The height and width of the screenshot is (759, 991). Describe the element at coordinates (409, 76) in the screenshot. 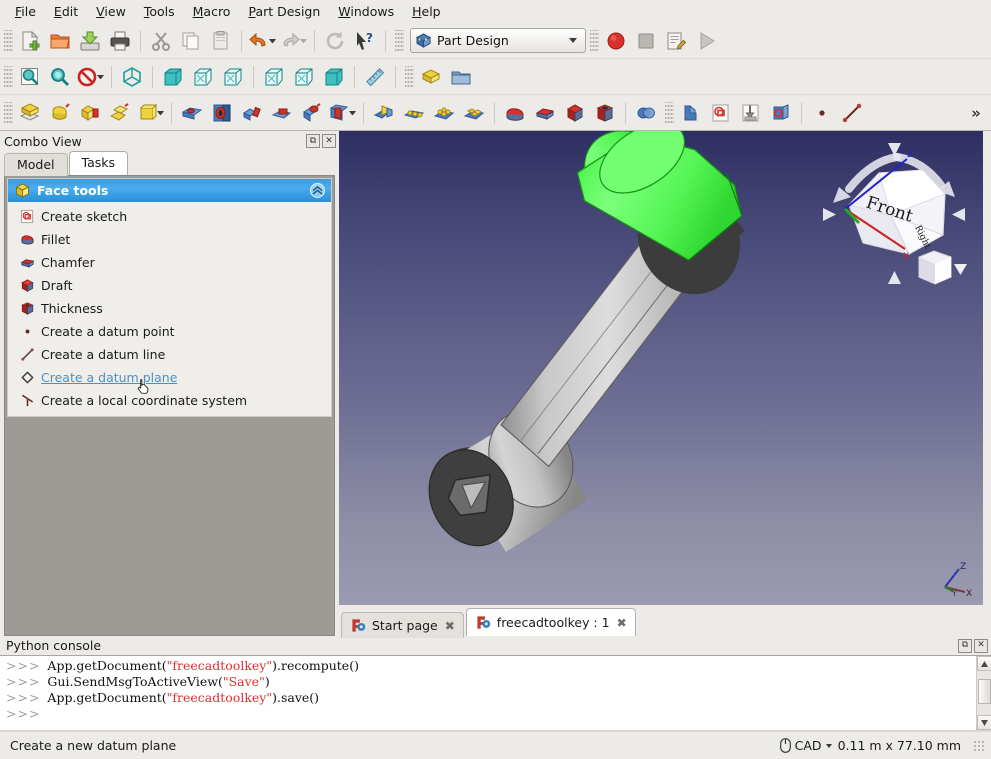

I see `toolbar-grip-structure` at that location.